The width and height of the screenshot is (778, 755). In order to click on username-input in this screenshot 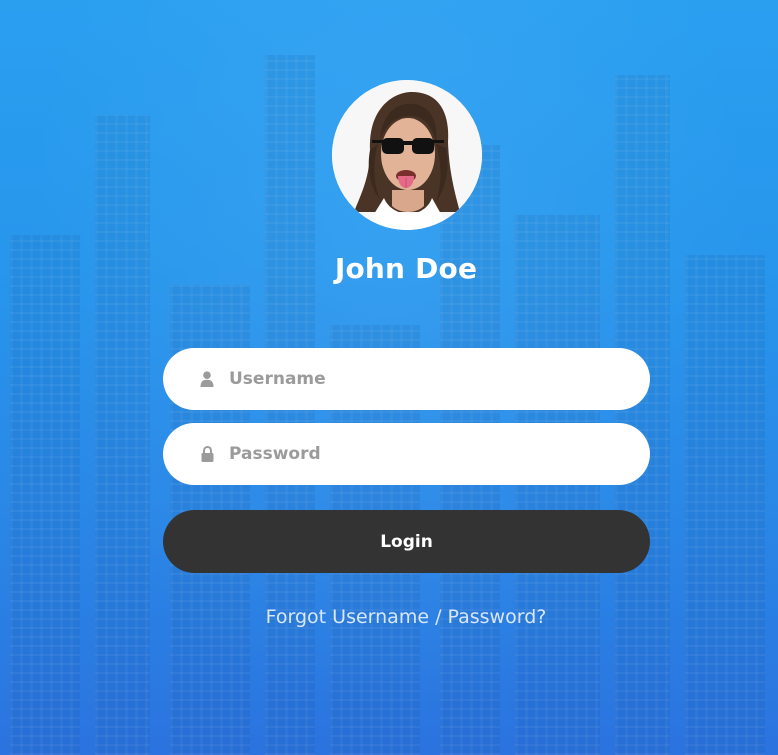, I will do `click(427, 379)`.